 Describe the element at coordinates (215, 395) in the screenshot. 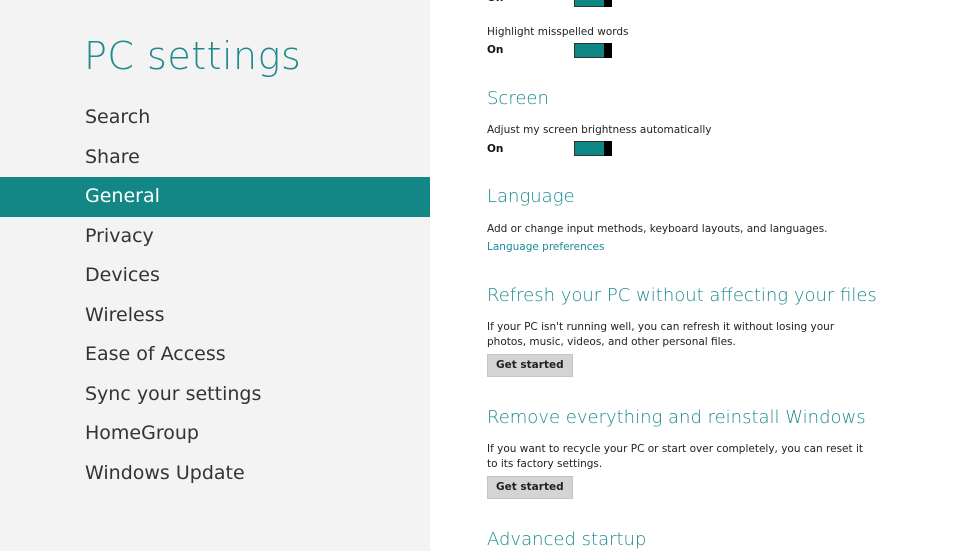

I see `nav-item-sync-settings: Sync your settings` at that location.